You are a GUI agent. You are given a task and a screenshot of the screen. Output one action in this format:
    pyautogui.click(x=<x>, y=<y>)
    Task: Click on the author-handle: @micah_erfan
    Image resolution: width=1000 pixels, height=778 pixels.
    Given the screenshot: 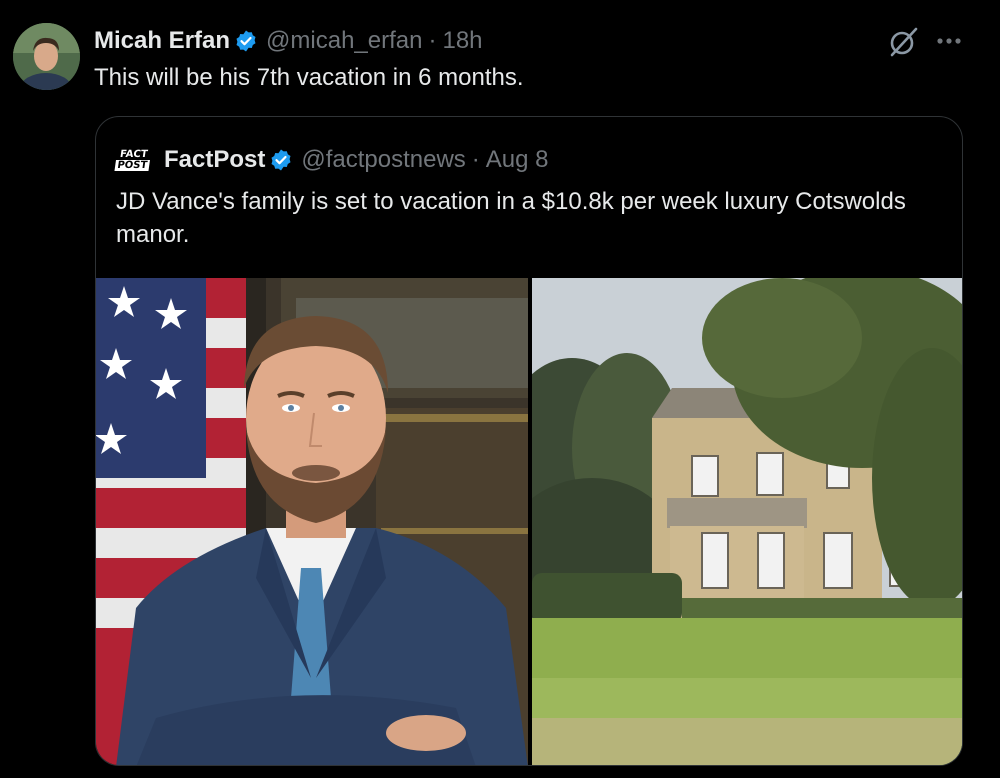 What is the action you would take?
    pyautogui.click(x=344, y=41)
    